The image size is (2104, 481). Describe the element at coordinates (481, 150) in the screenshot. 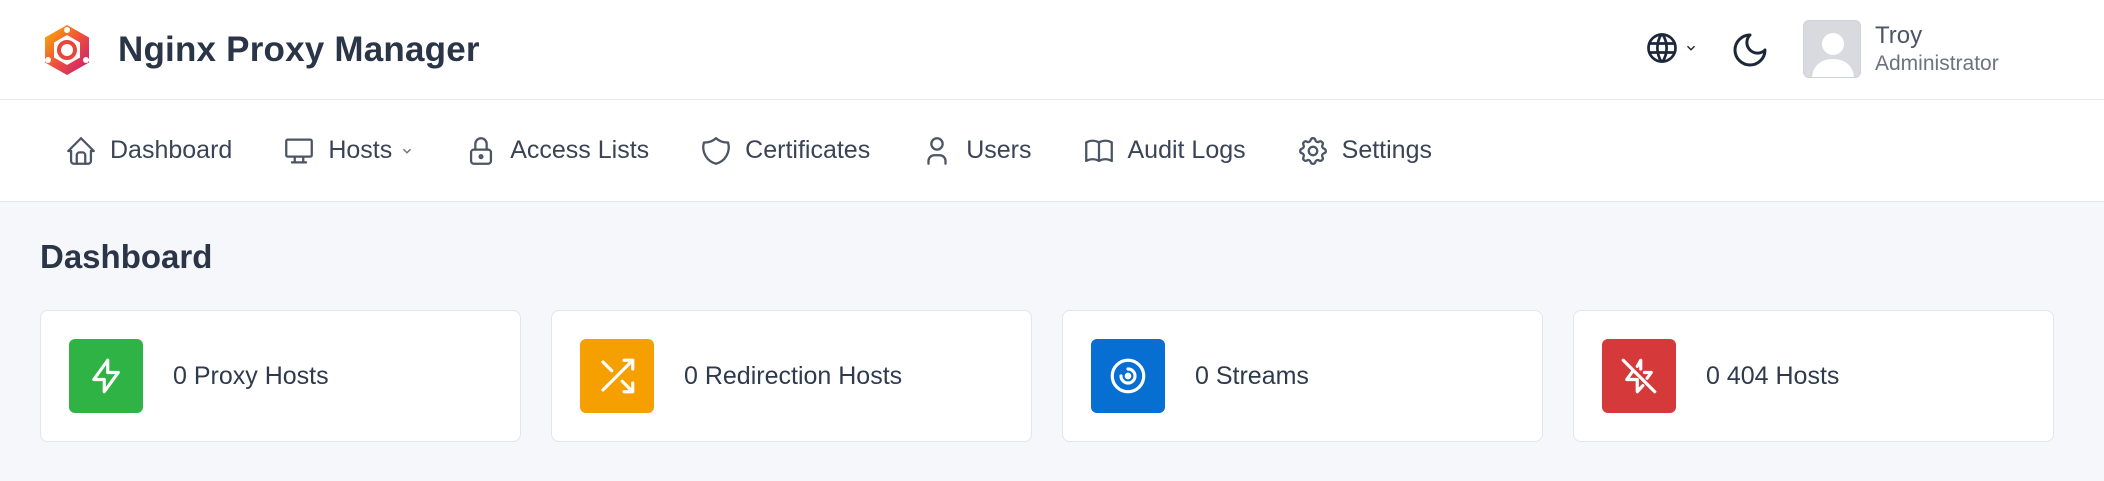

I see `lock-icon` at that location.